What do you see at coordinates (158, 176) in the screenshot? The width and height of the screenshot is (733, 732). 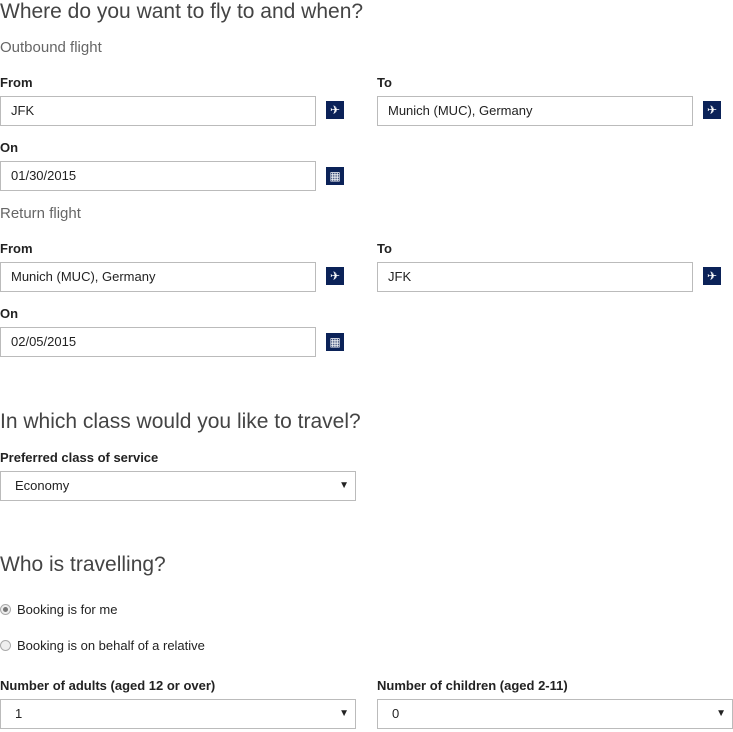 I see `outbound-date-input: 01/30/2015` at bounding box center [158, 176].